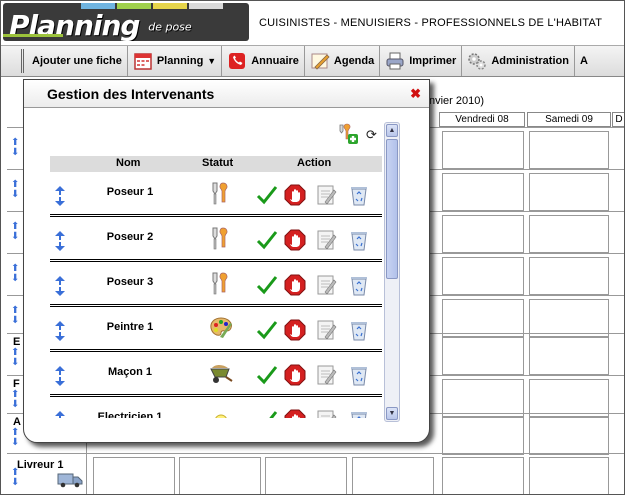 Image resolution: width=625 pixels, height=495 pixels. I want to click on scroll-down-button: ▼, so click(392, 413).